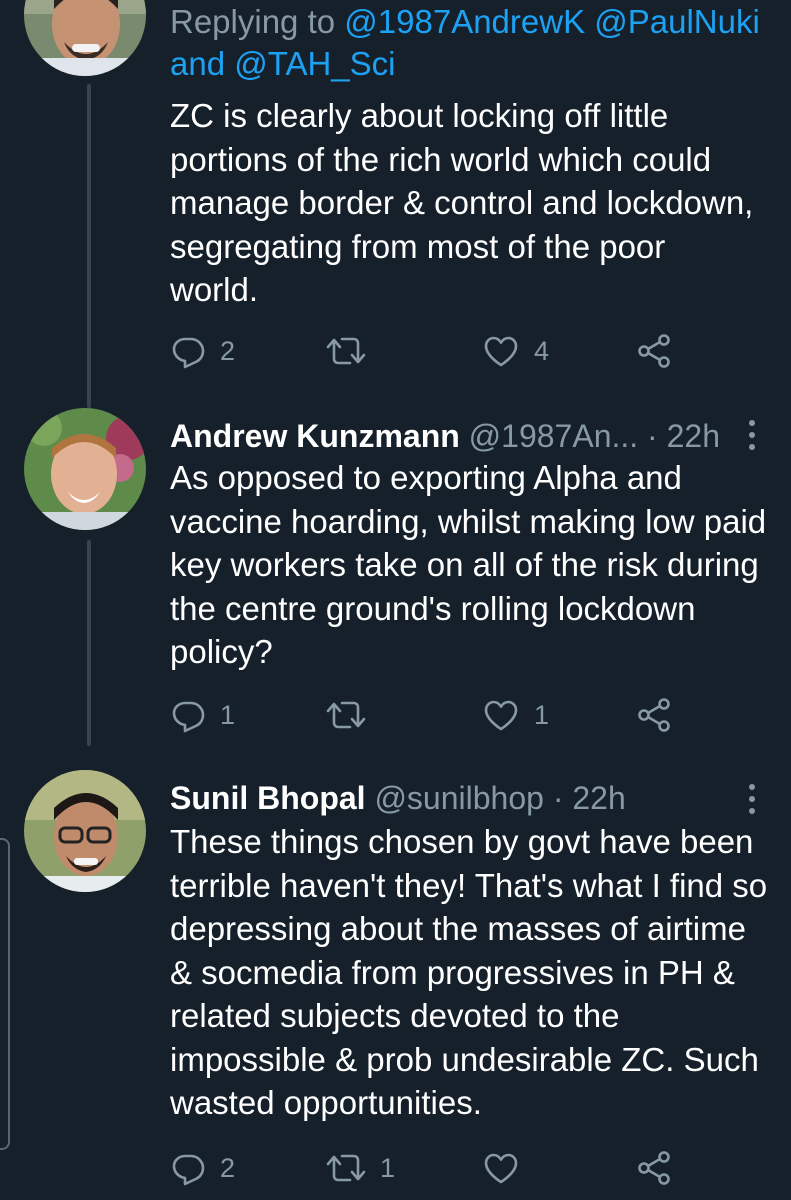 The width and height of the screenshot is (791, 1200). Describe the element at coordinates (426, 477) in the screenshot. I see `tweet-text-line: As opposed to exporting Alpha and` at that location.